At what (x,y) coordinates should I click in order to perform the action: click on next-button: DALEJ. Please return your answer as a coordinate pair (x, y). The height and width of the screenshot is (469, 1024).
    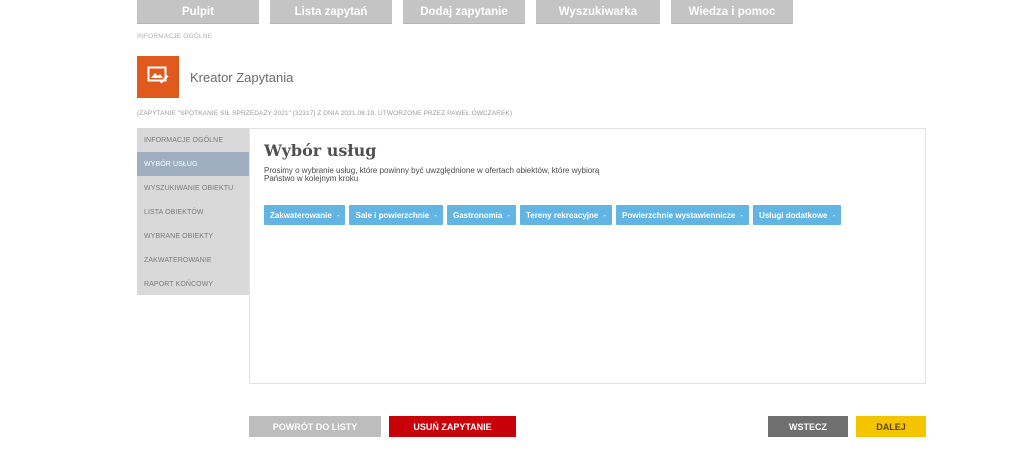
    Looking at the image, I should click on (891, 426).